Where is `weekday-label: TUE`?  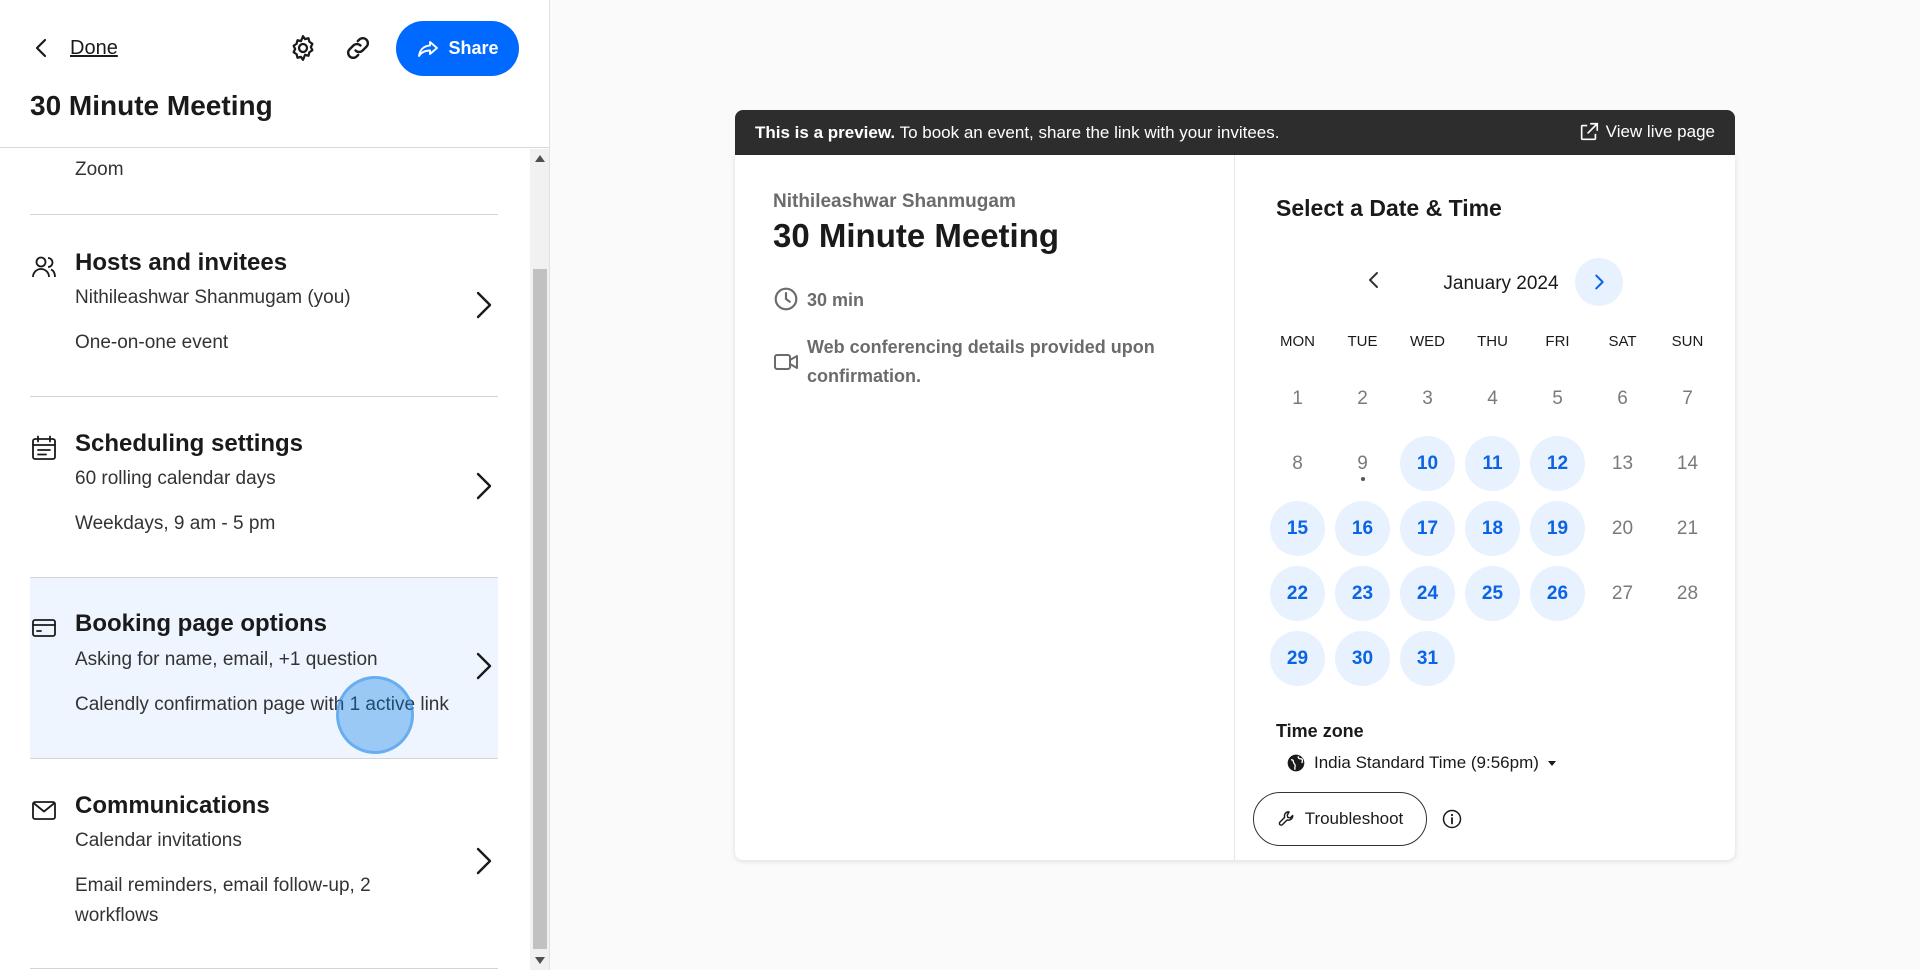
weekday-label: TUE is located at coordinates (1362, 341).